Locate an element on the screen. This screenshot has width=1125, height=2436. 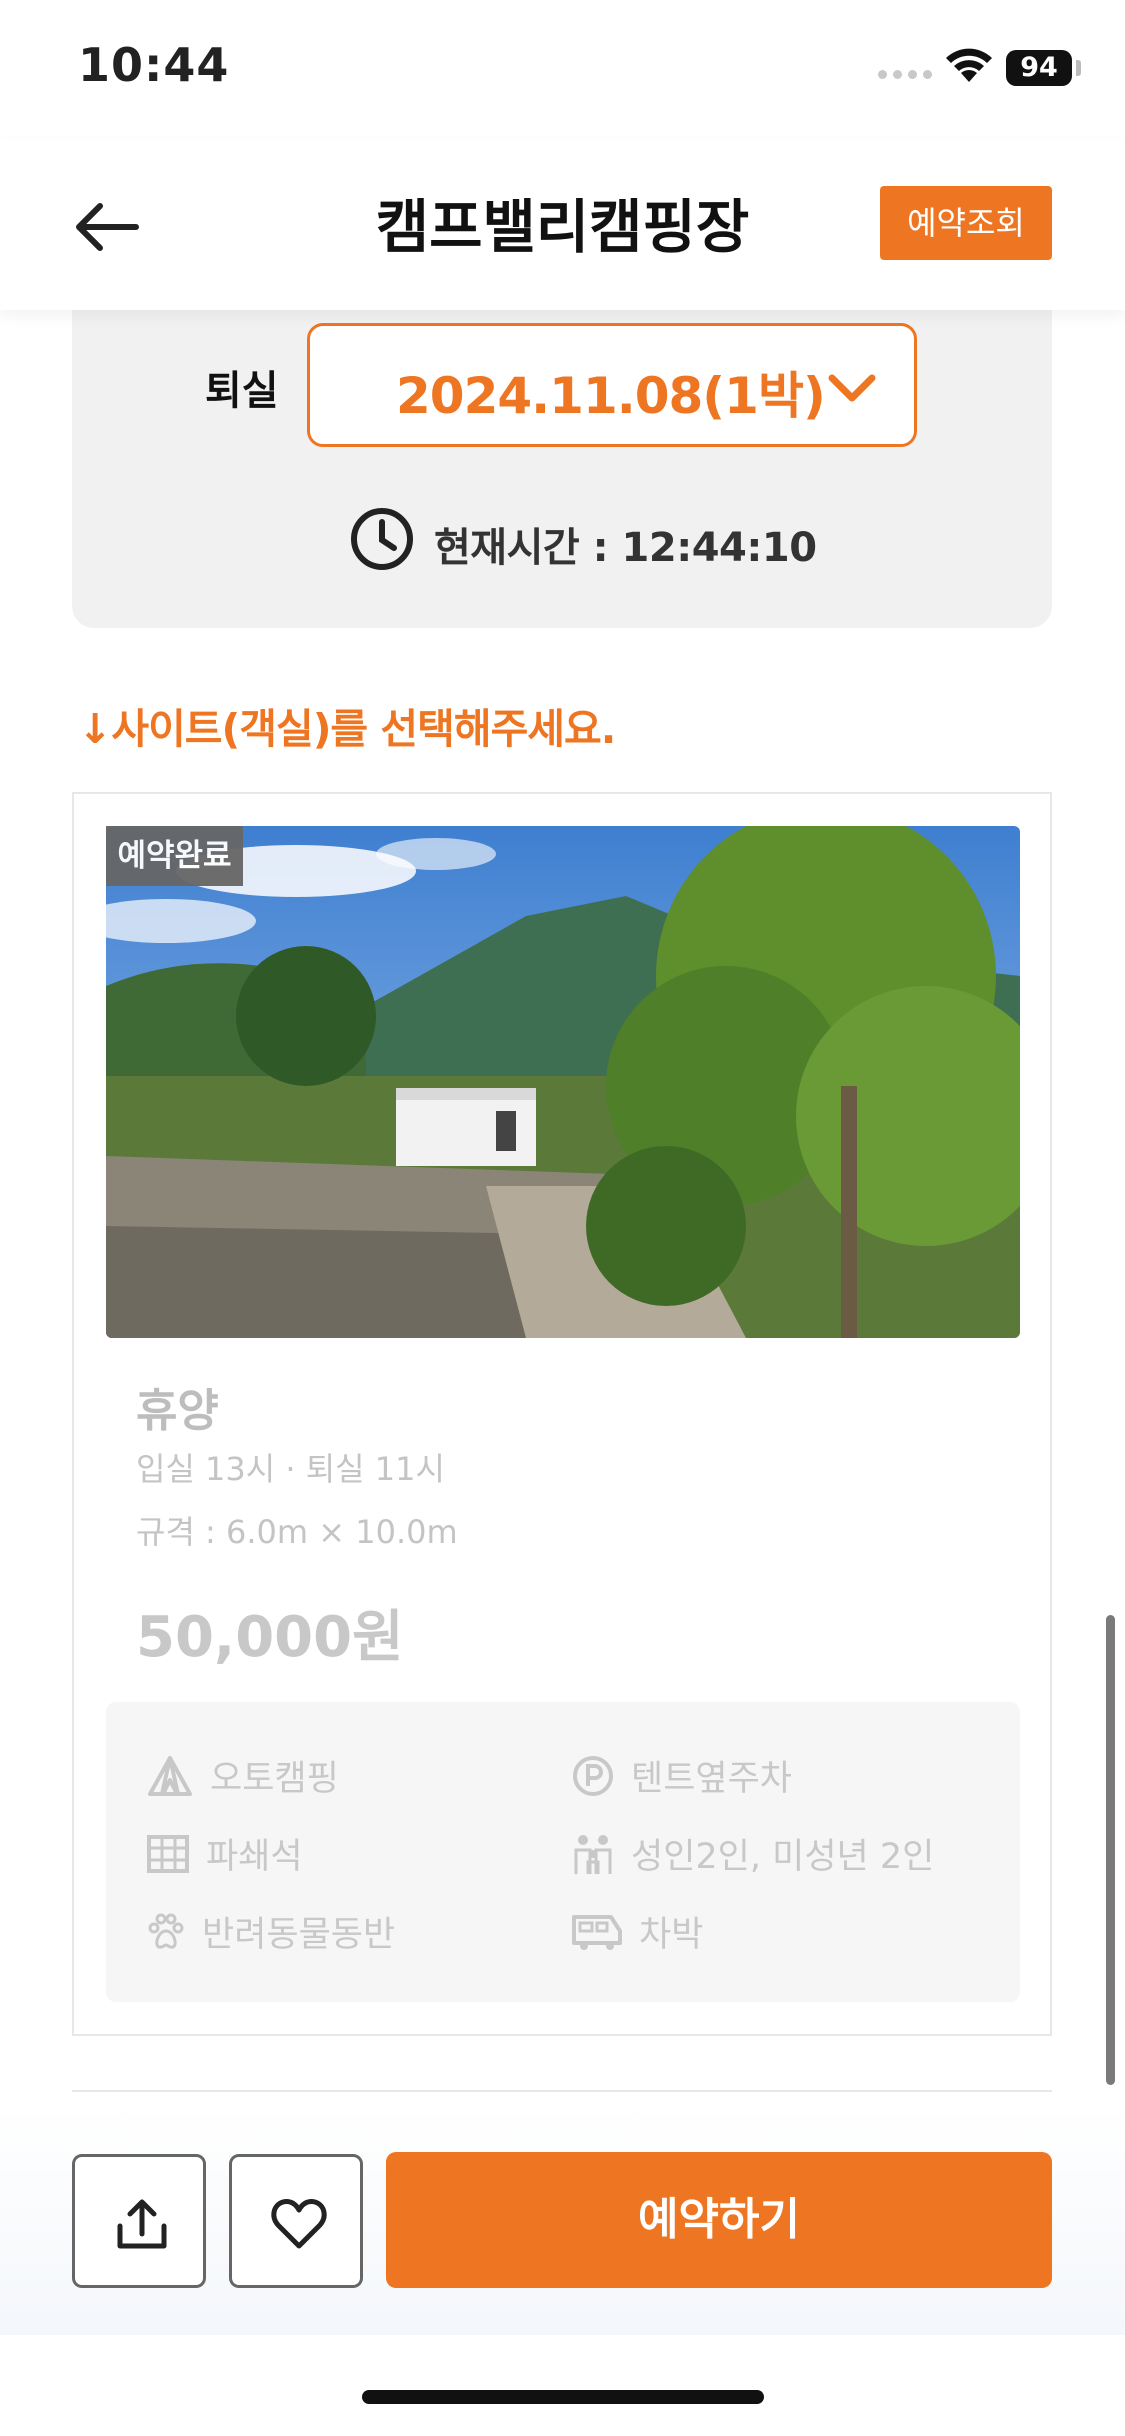
like-button is located at coordinates (296, 2221).